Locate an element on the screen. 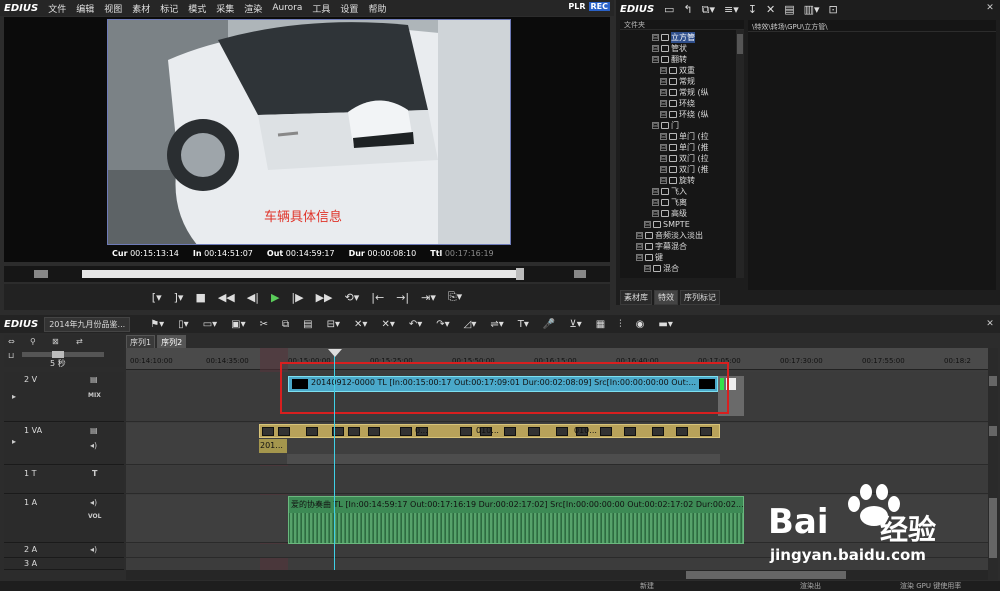  tree-item: ⊟ 常规 (纵 is located at coordinates (684, 92).